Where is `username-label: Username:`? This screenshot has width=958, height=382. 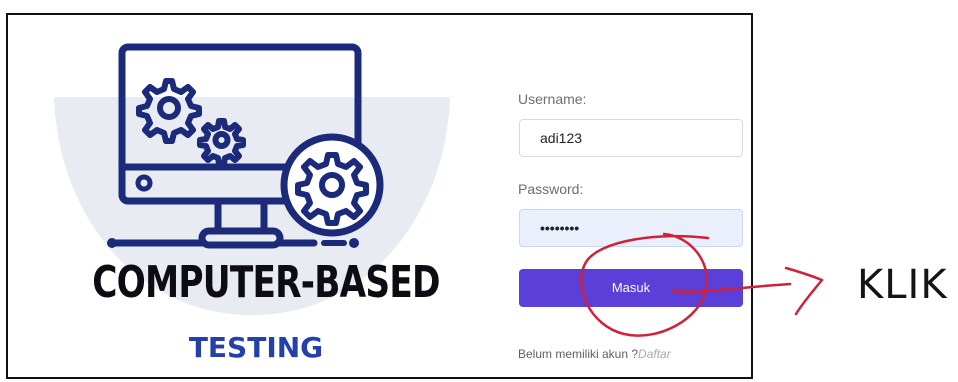
username-label: Username: is located at coordinates (552, 99).